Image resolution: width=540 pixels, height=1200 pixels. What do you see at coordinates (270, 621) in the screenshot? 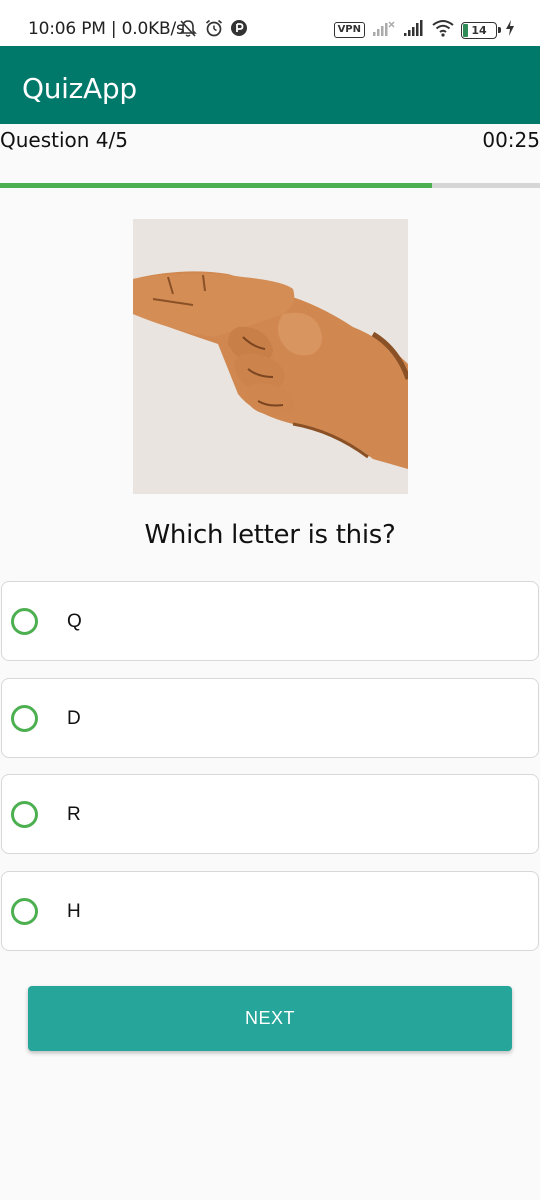
I see `option-q: Q` at bounding box center [270, 621].